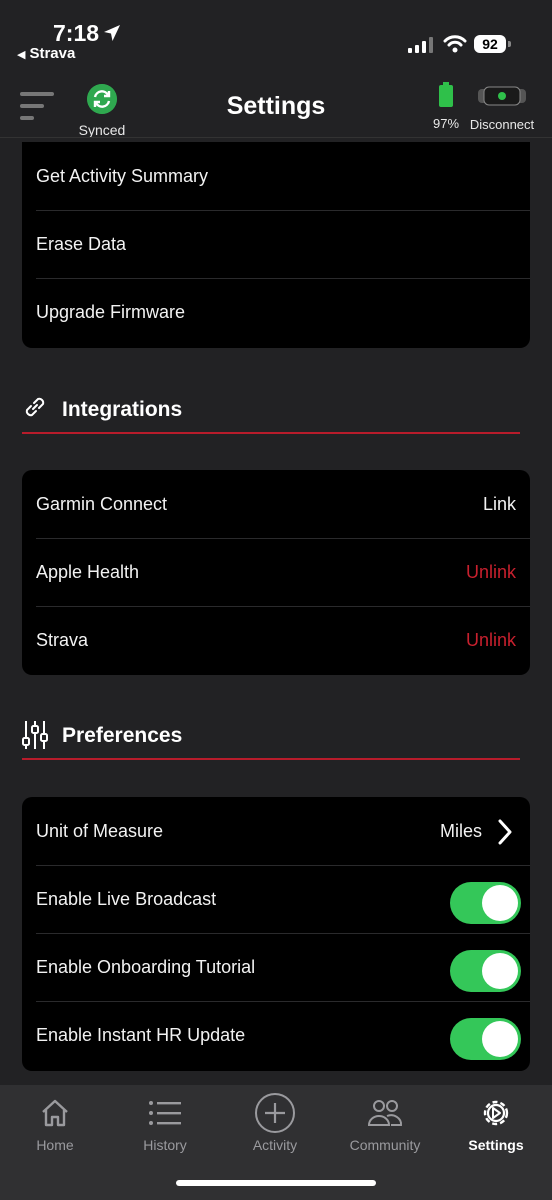  What do you see at coordinates (35, 735) in the screenshot?
I see `sliders-icon` at bounding box center [35, 735].